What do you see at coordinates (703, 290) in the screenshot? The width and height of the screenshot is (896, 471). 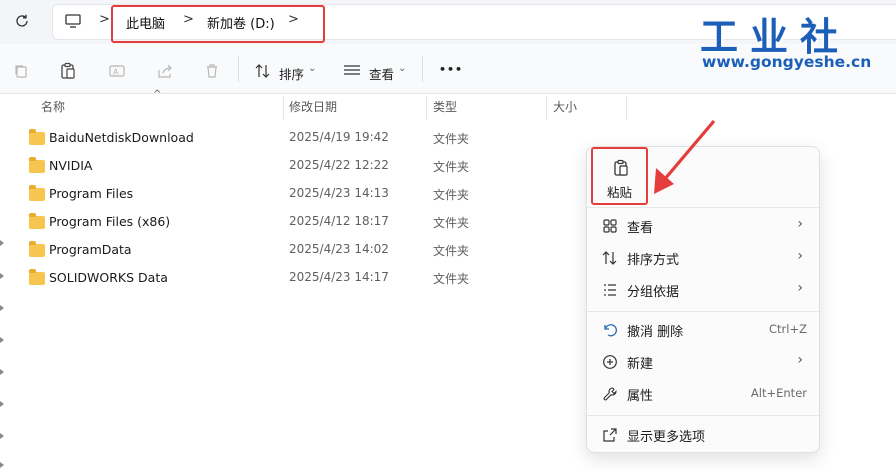 I see `menu-item-group-by: 分组依据 ›` at bounding box center [703, 290].